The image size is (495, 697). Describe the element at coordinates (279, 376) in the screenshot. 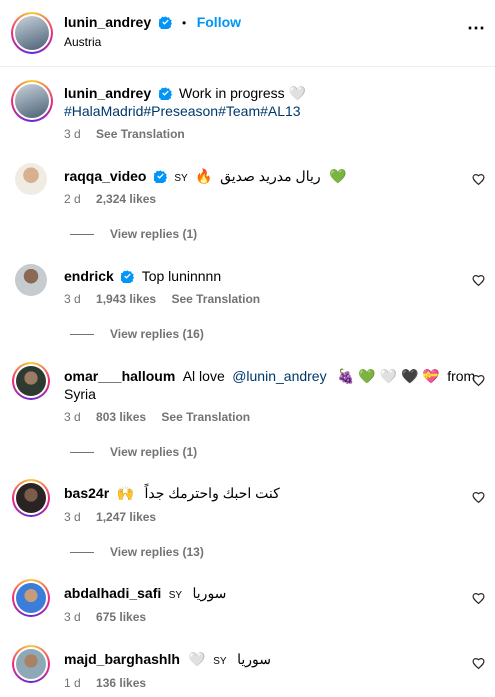

I see `comment-mention: @lunin_andrey` at that location.